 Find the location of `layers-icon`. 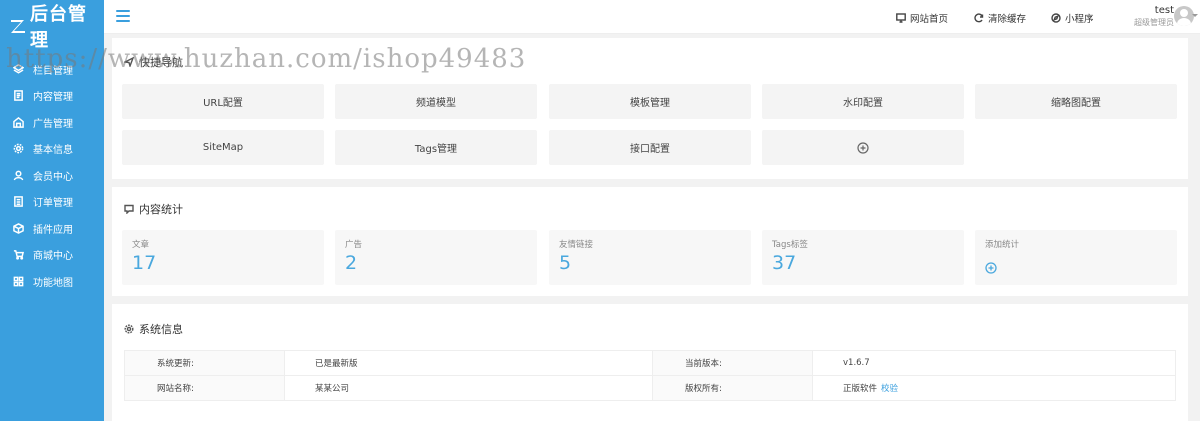

layers-icon is located at coordinates (18, 69).